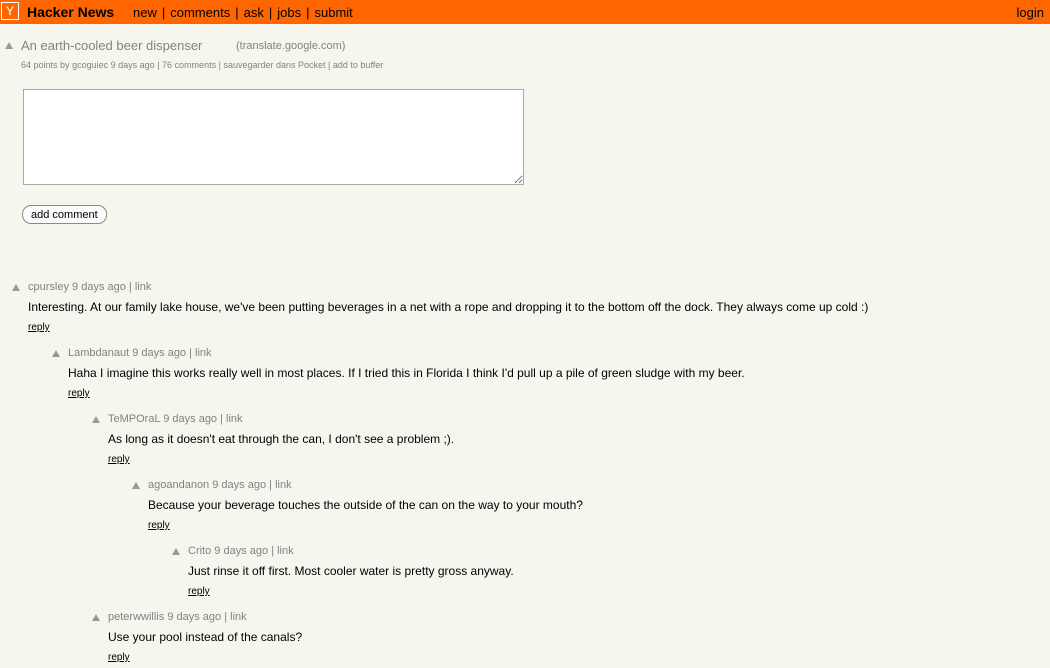 The height and width of the screenshot is (668, 1050). Describe the element at coordinates (134, 419) in the screenshot. I see `comment-user-link: TeMPOraL` at that location.